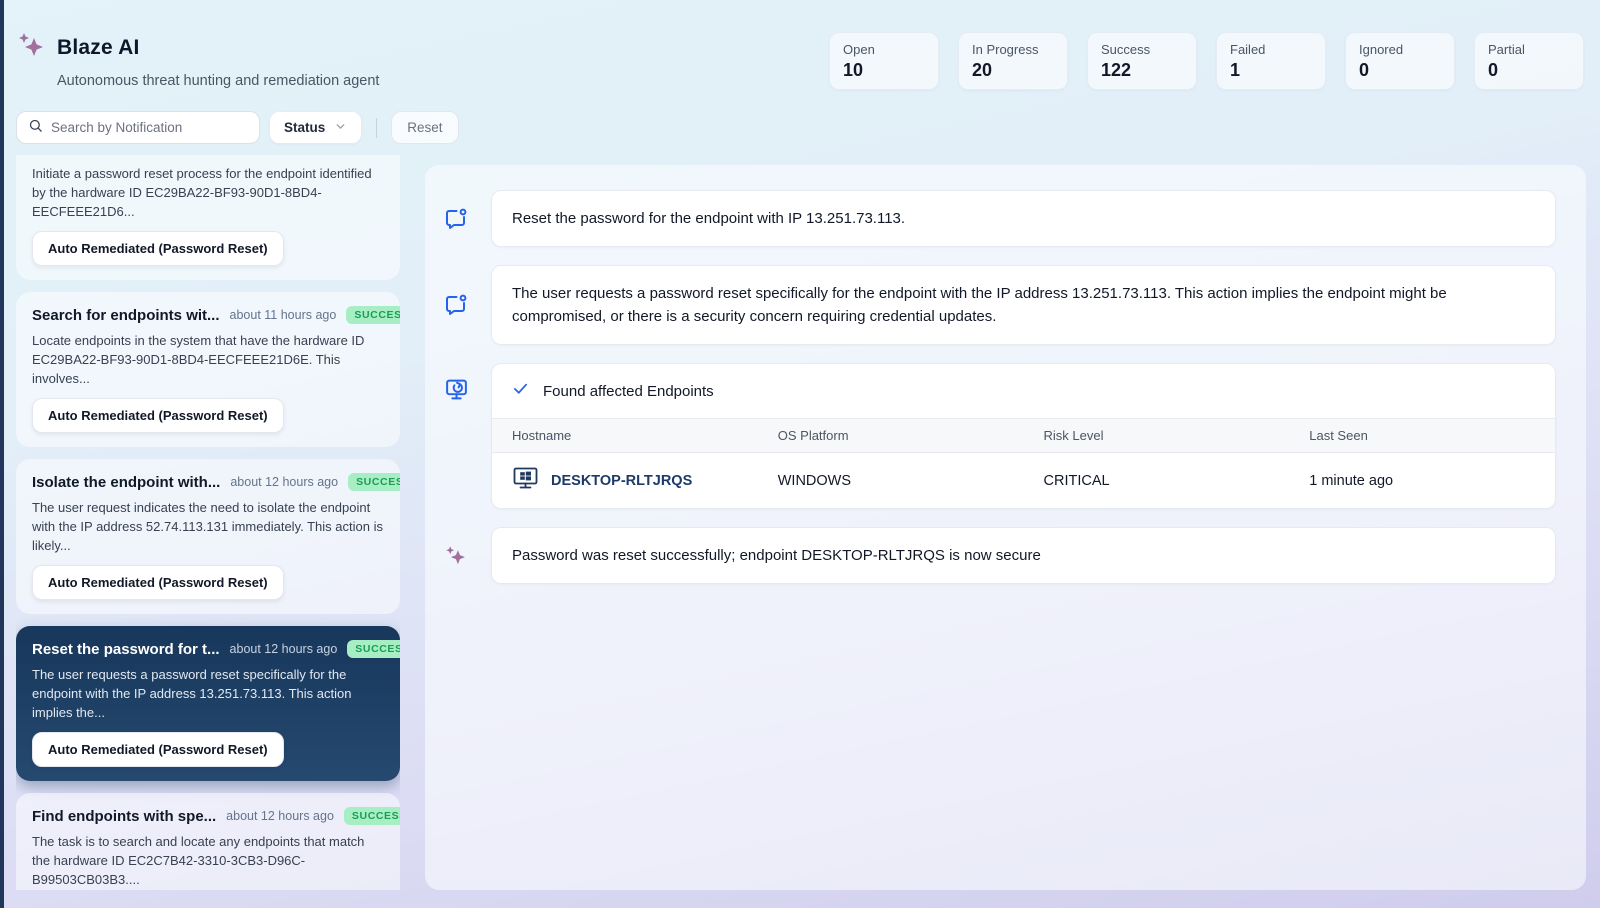  Describe the element at coordinates (628, 391) in the screenshot. I see `endpoints-result-title: Found affected Endpoints` at that location.